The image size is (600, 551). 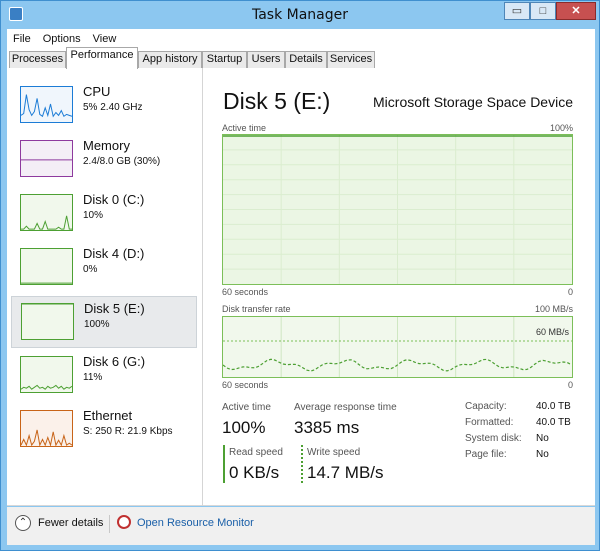 What do you see at coordinates (543, 11) in the screenshot?
I see `maximize-button: □` at bounding box center [543, 11].